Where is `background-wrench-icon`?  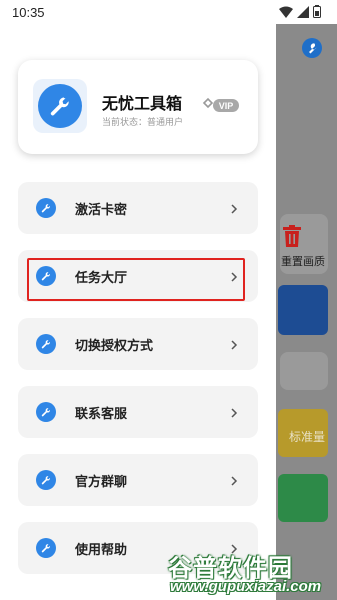
background-wrench-icon is located at coordinates (312, 48).